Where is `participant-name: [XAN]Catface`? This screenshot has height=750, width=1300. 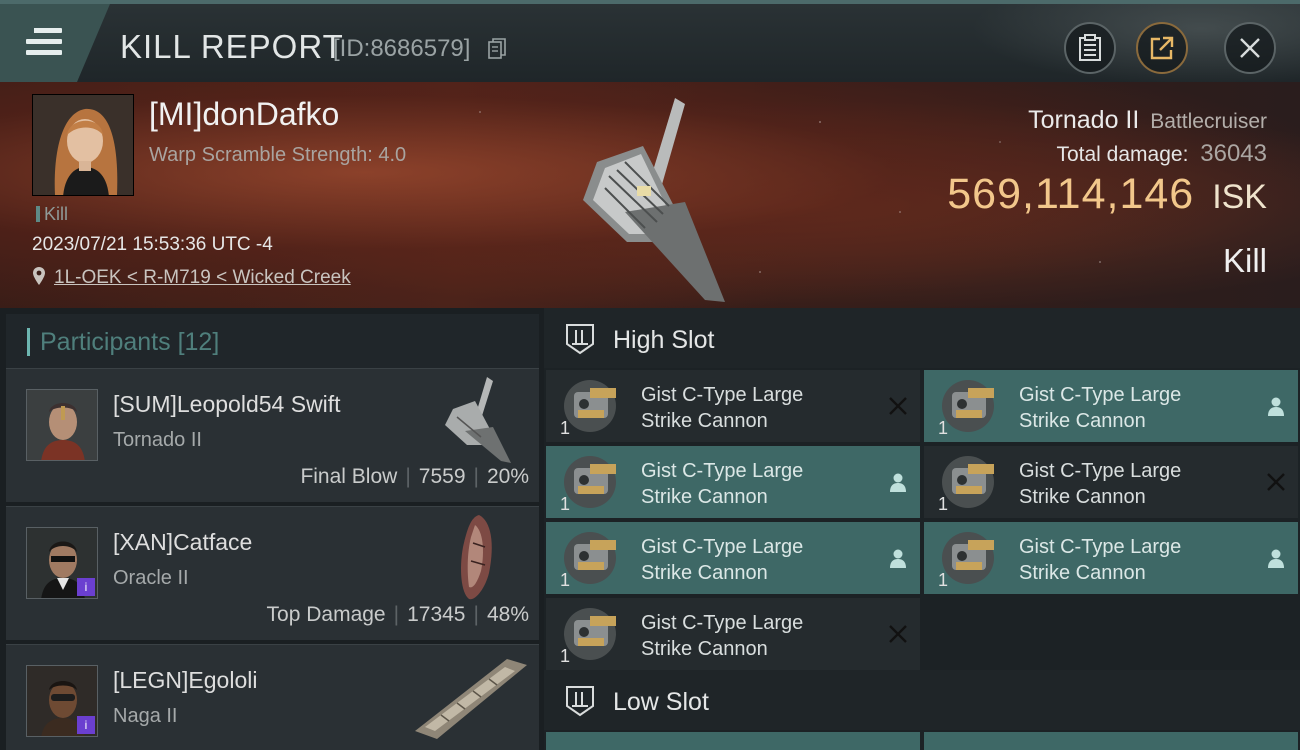
participant-name: [XAN]Catface is located at coordinates (182, 542).